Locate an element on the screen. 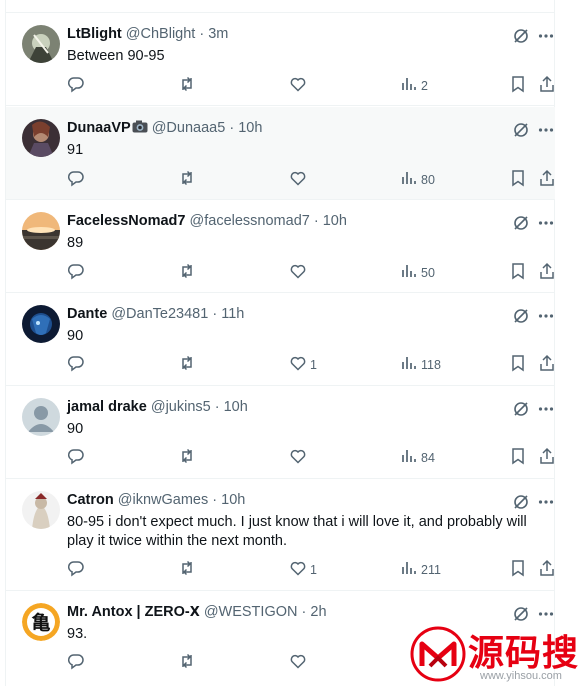  timestamp: 3m is located at coordinates (218, 34).